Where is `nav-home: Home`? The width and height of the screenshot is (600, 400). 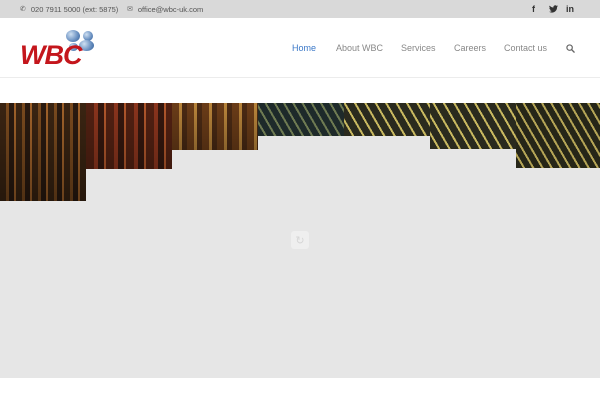
nav-home: Home is located at coordinates (304, 48).